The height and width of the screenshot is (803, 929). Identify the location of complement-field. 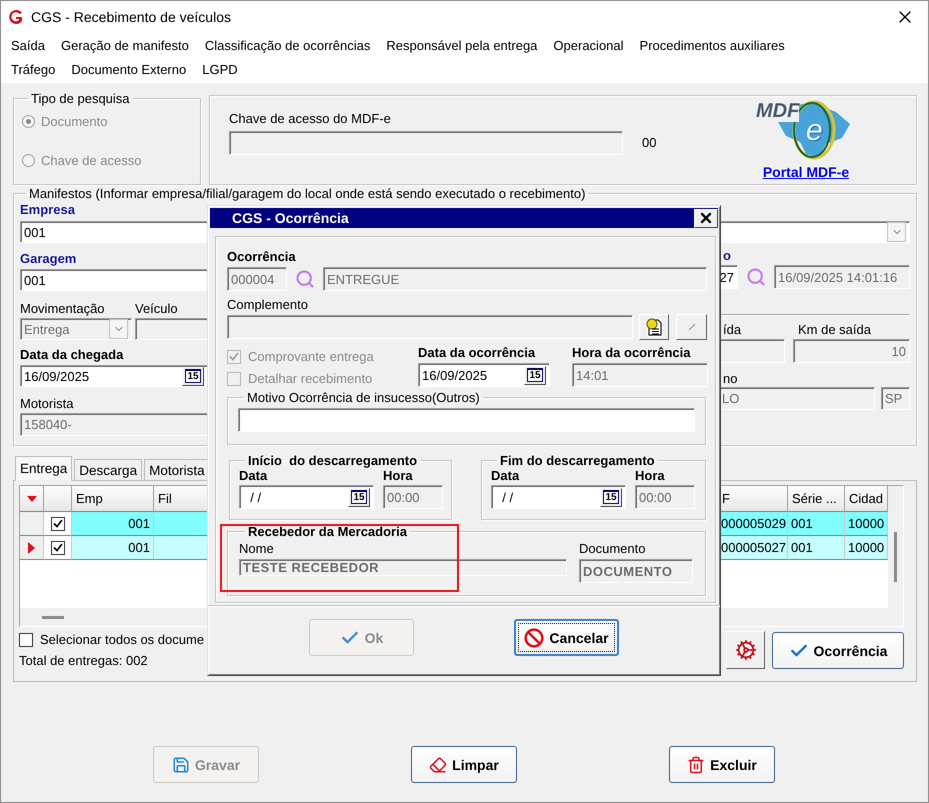
(430, 327).